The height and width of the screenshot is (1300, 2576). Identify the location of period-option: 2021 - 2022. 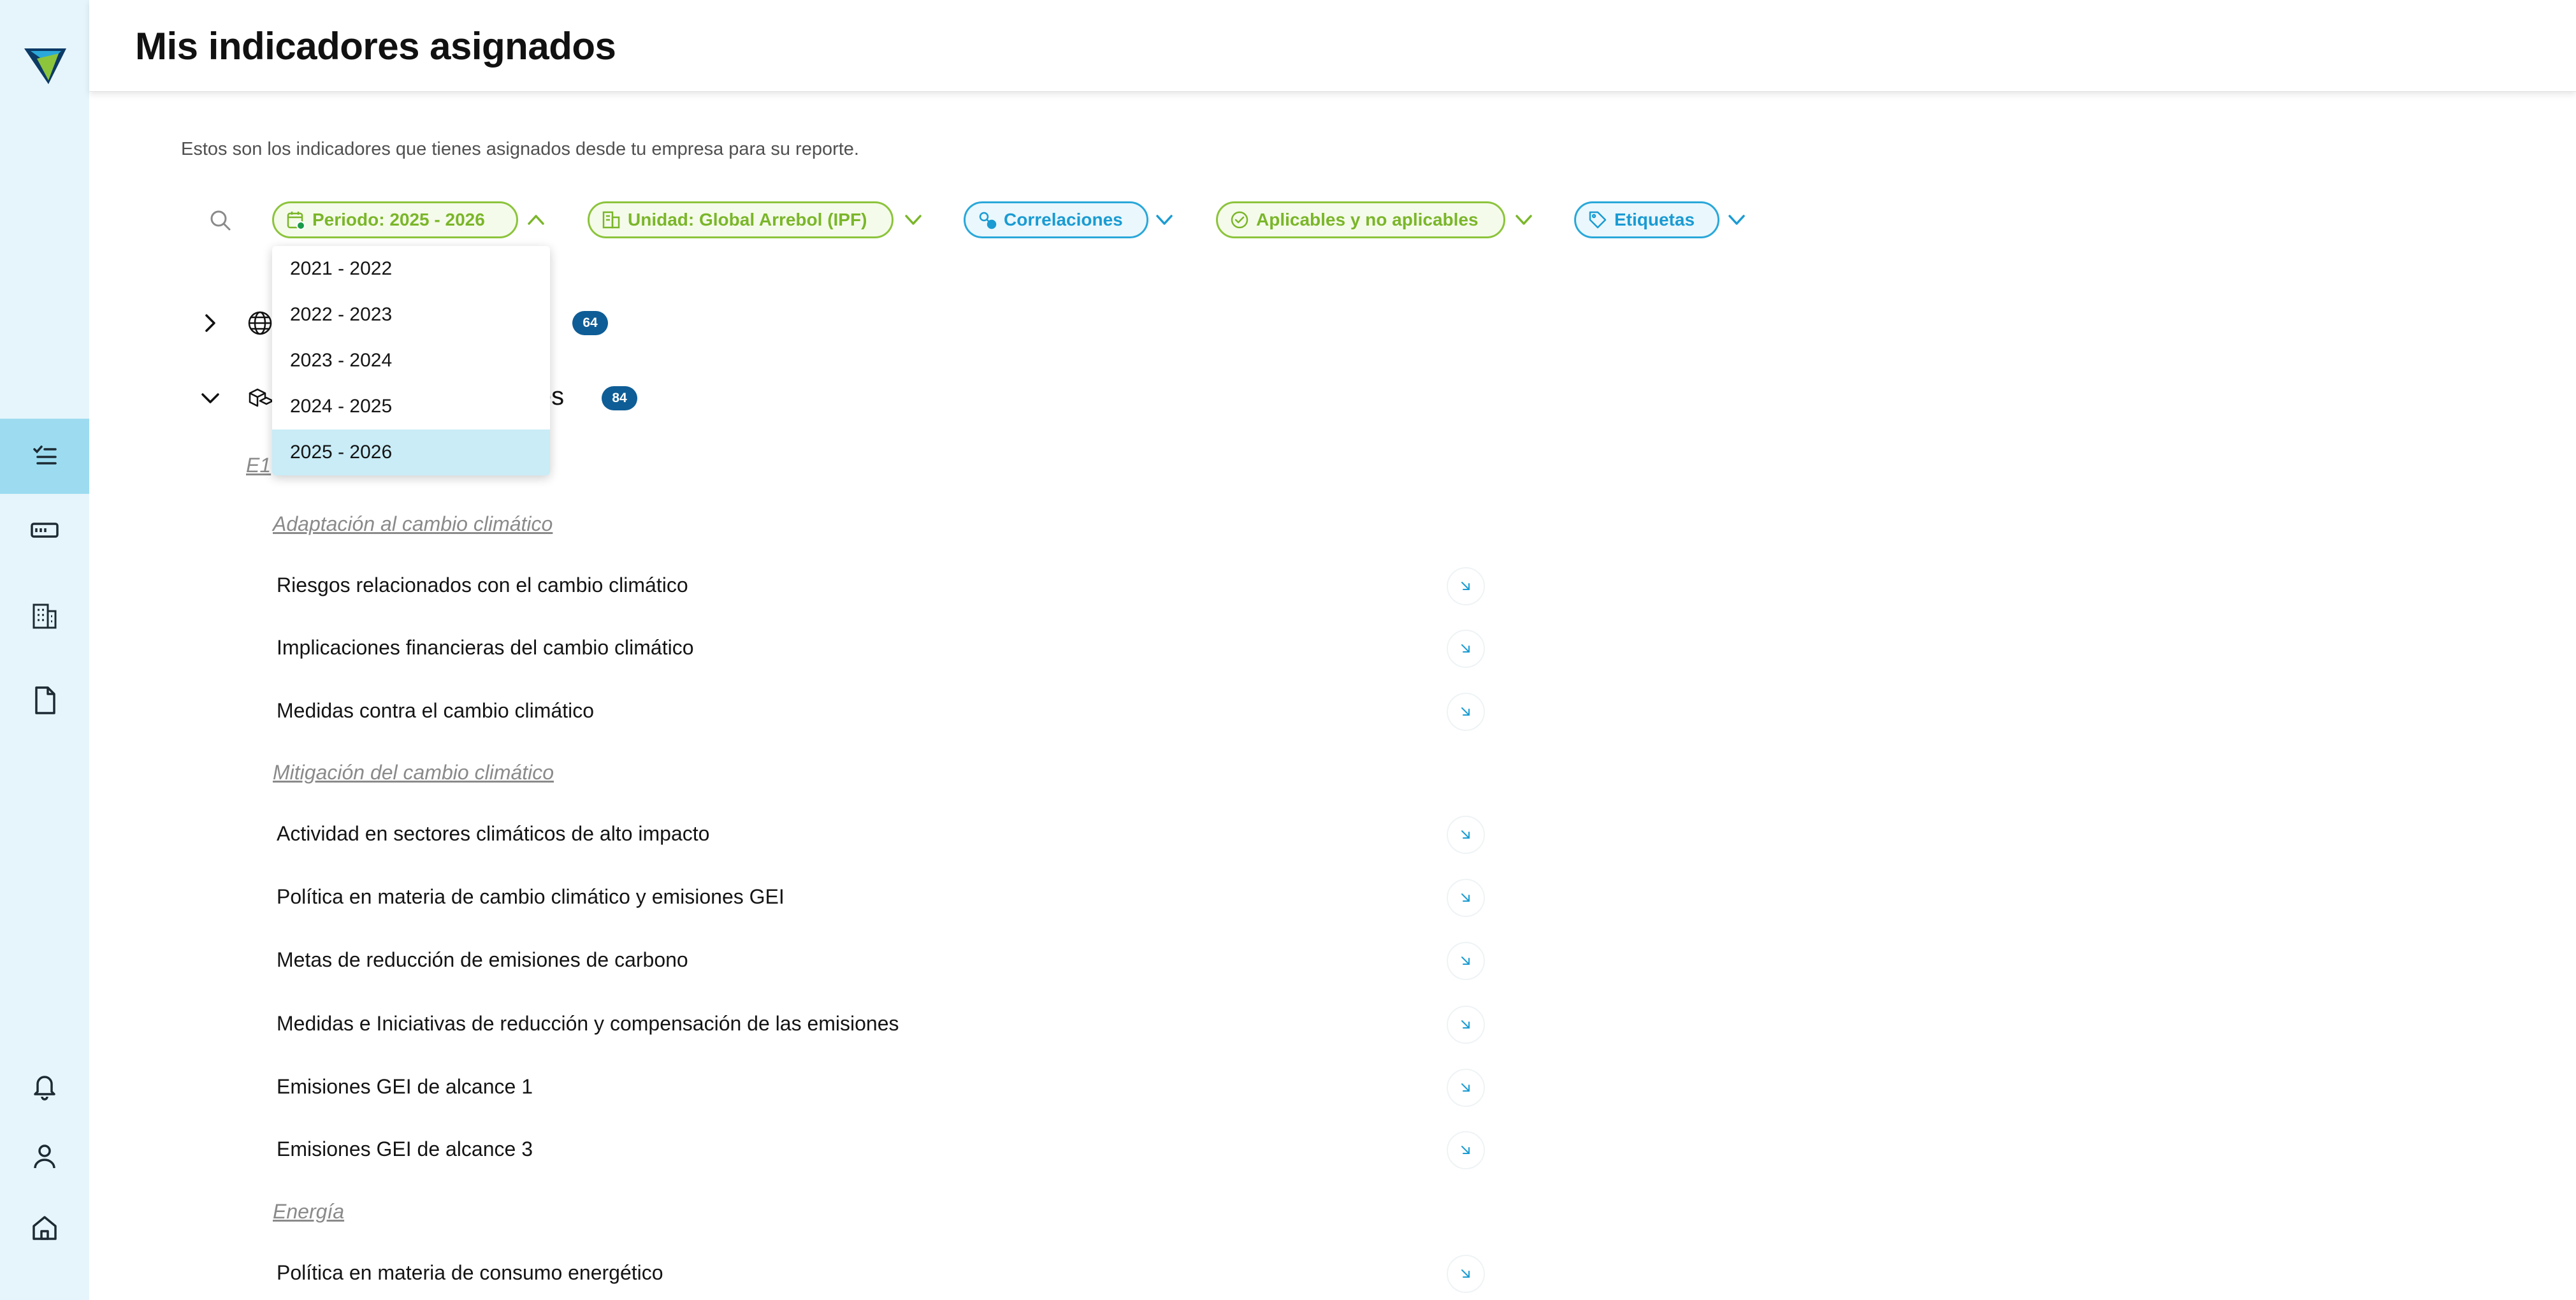
(411, 269).